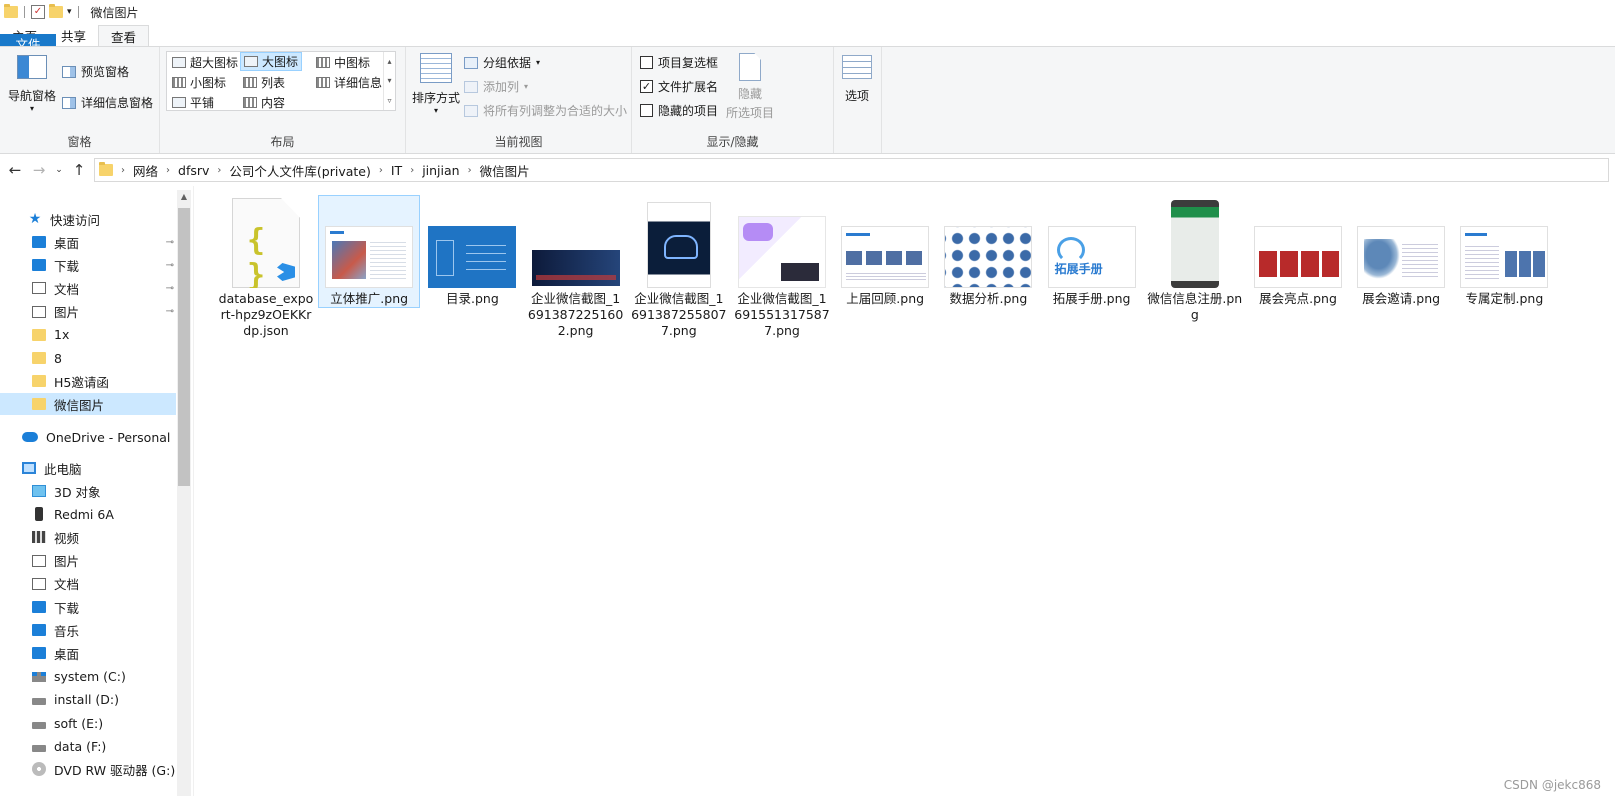 The width and height of the screenshot is (1615, 796). What do you see at coordinates (39, 334) in the screenshot?
I see `folder-icon` at bounding box center [39, 334].